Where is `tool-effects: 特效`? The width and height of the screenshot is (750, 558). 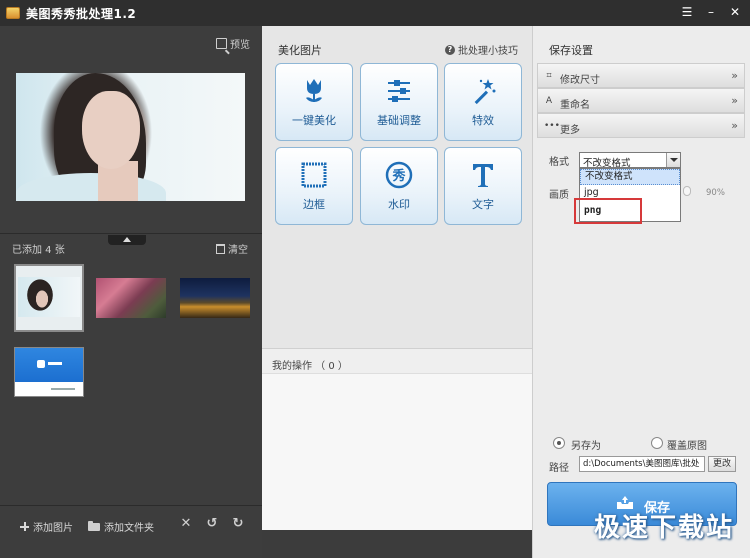
tool-effects: 特效 is located at coordinates (483, 102).